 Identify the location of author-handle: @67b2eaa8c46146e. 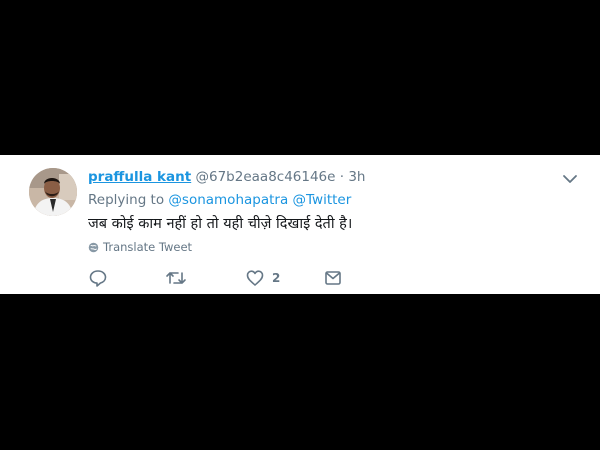
(266, 177).